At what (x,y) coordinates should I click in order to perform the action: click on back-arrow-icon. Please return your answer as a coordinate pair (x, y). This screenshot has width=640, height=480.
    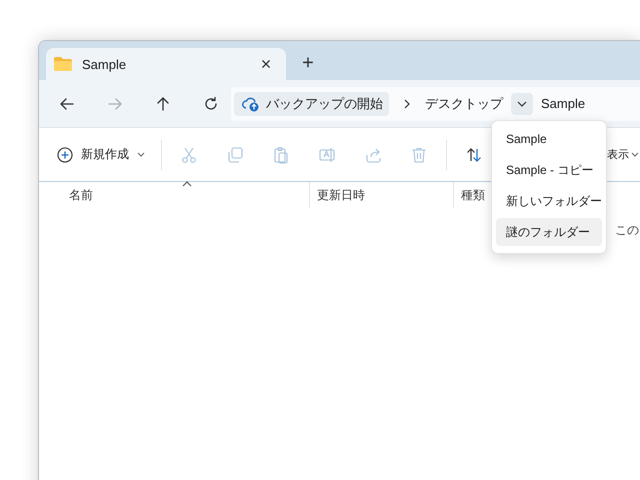
    Looking at the image, I should click on (67, 104).